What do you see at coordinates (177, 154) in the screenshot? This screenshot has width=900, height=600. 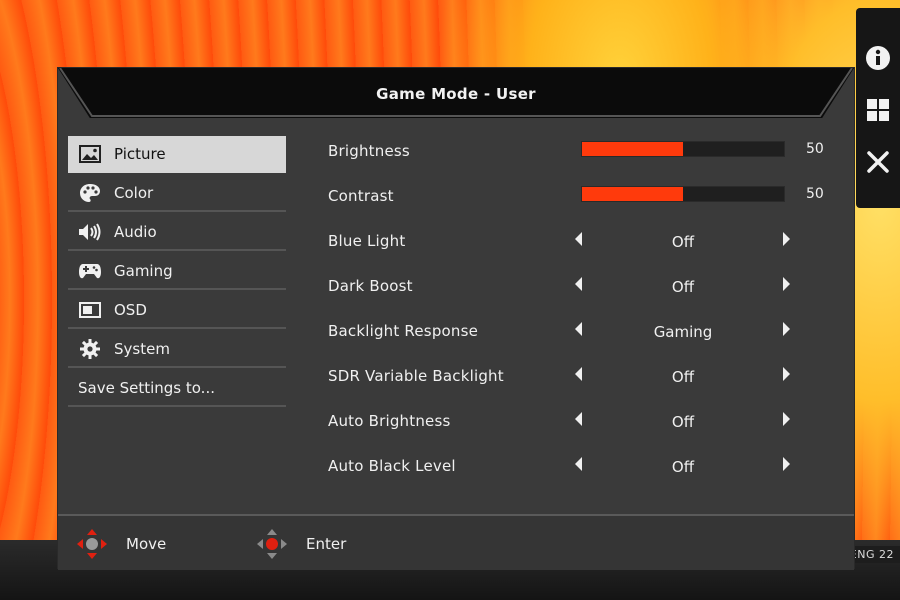 I see `menu-item-picture: Picture` at bounding box center [177, 154].